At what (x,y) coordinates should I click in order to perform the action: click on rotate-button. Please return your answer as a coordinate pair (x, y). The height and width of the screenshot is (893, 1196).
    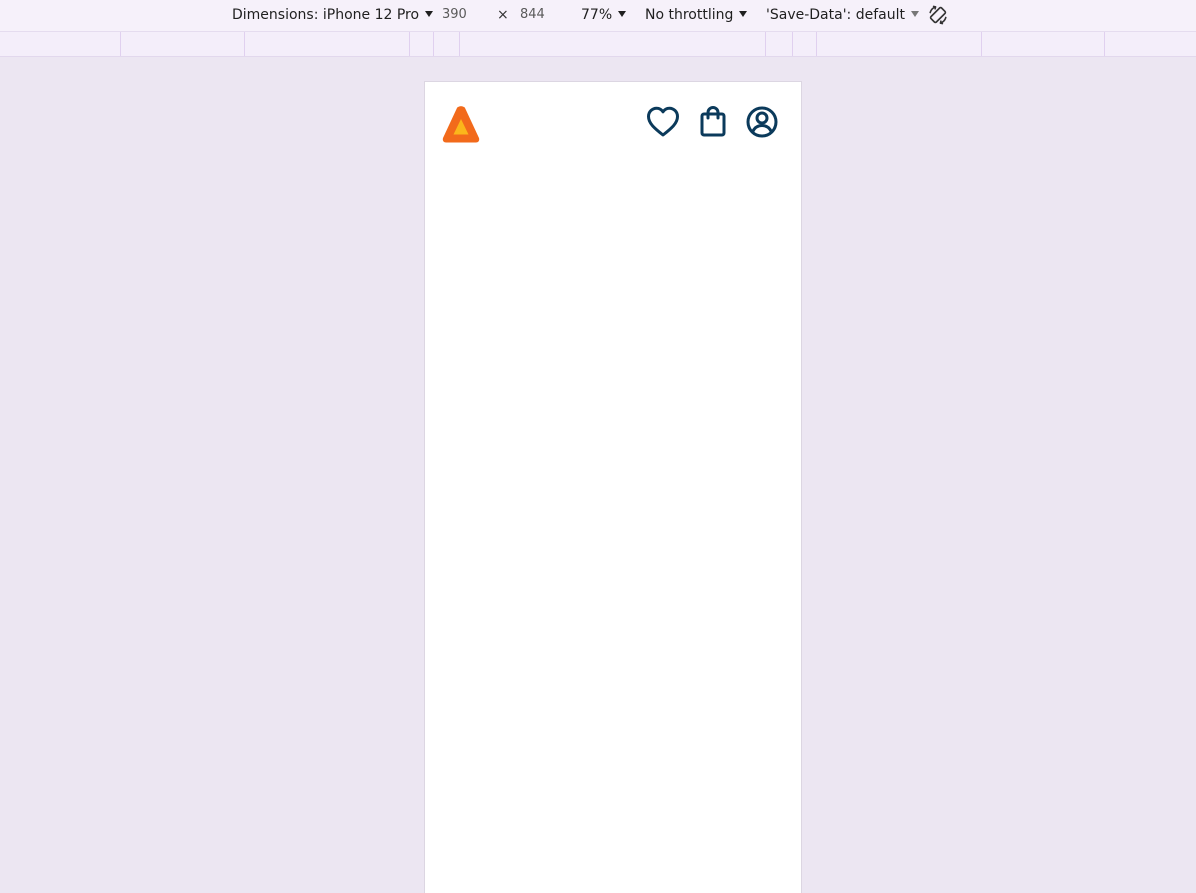
    Looking at the image, I should click on (938, 15).